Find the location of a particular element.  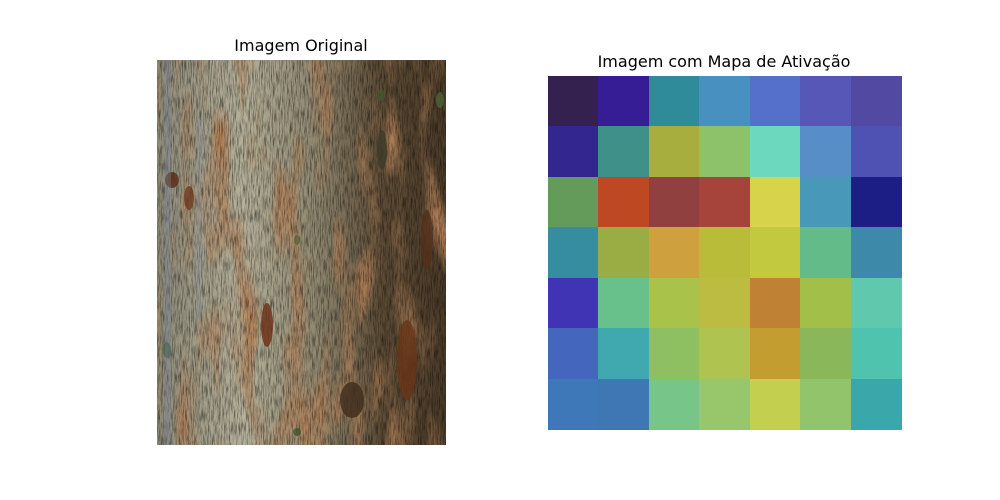

original-image-title: Imagem Original is located at coordinates (301, 45).